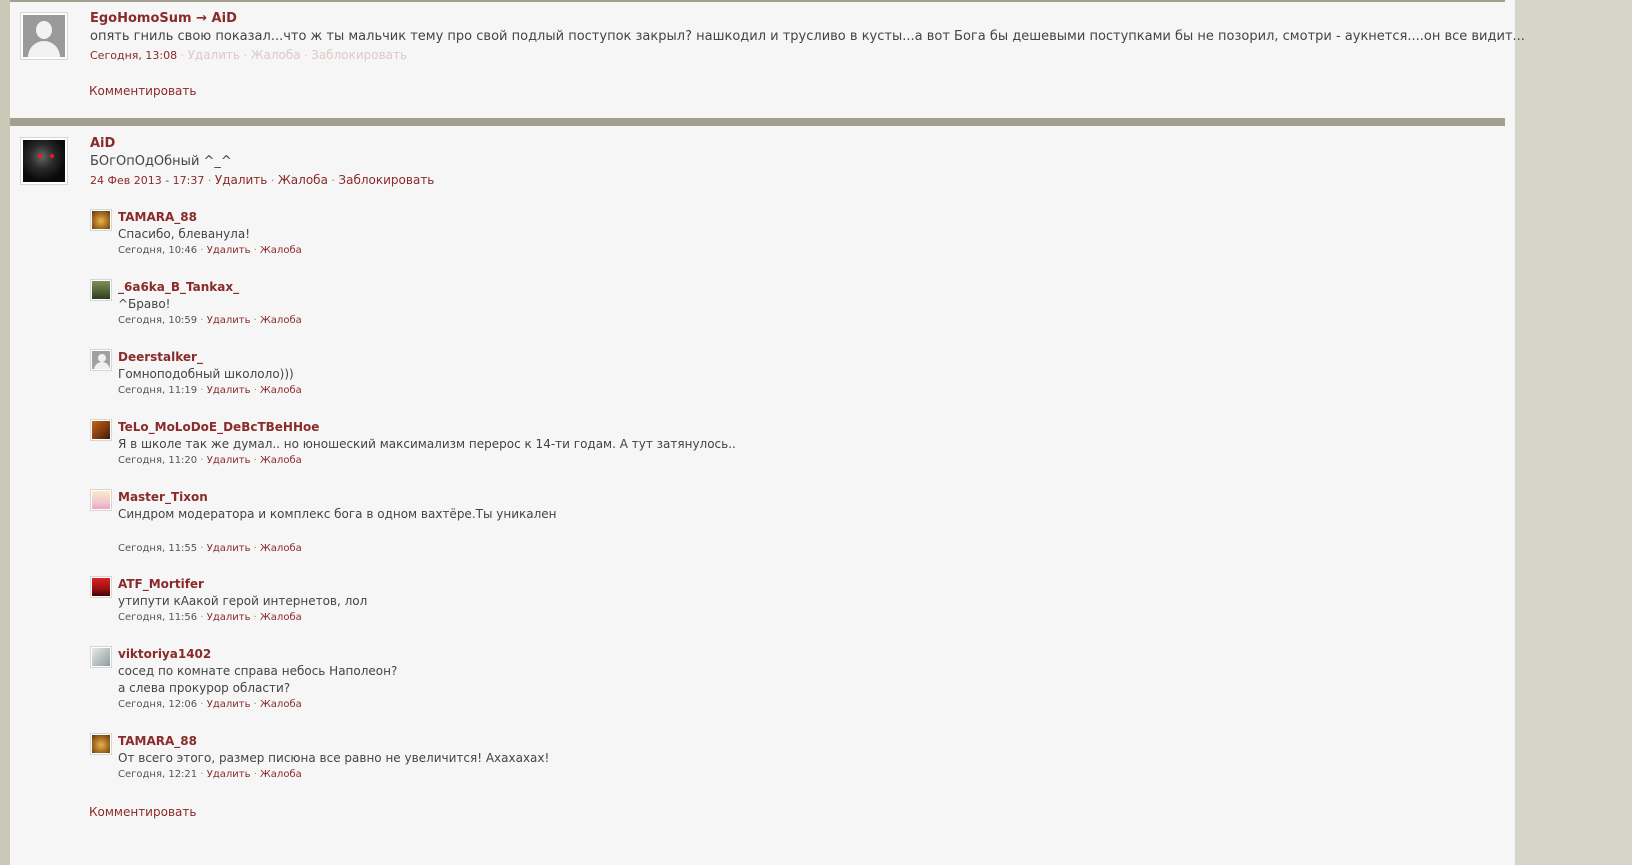 Image resolution: width=1632 pixels, height=865 pixels. Describe the element at coordinates (158, 460) in the screenshot. I see `comment-time: Сегодня, 11:20` at that location.